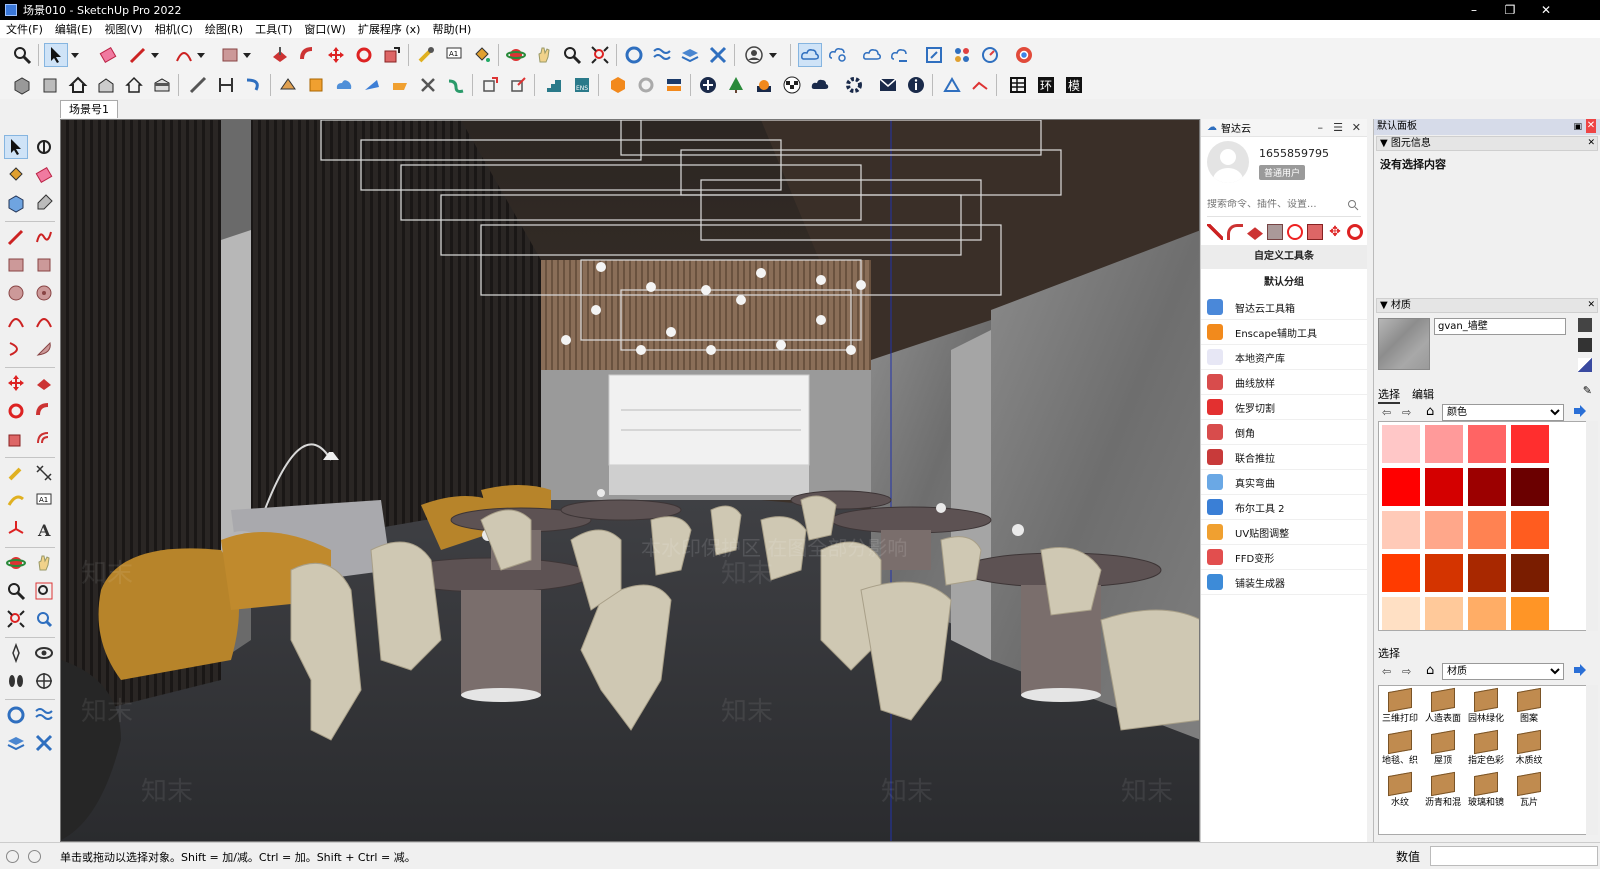 Image resolution: width=1600 pixels, height=869 pixels. Describe the element at coordinates (600, 55) in the screenshot. I see `zoom-extents-icon` at that location.